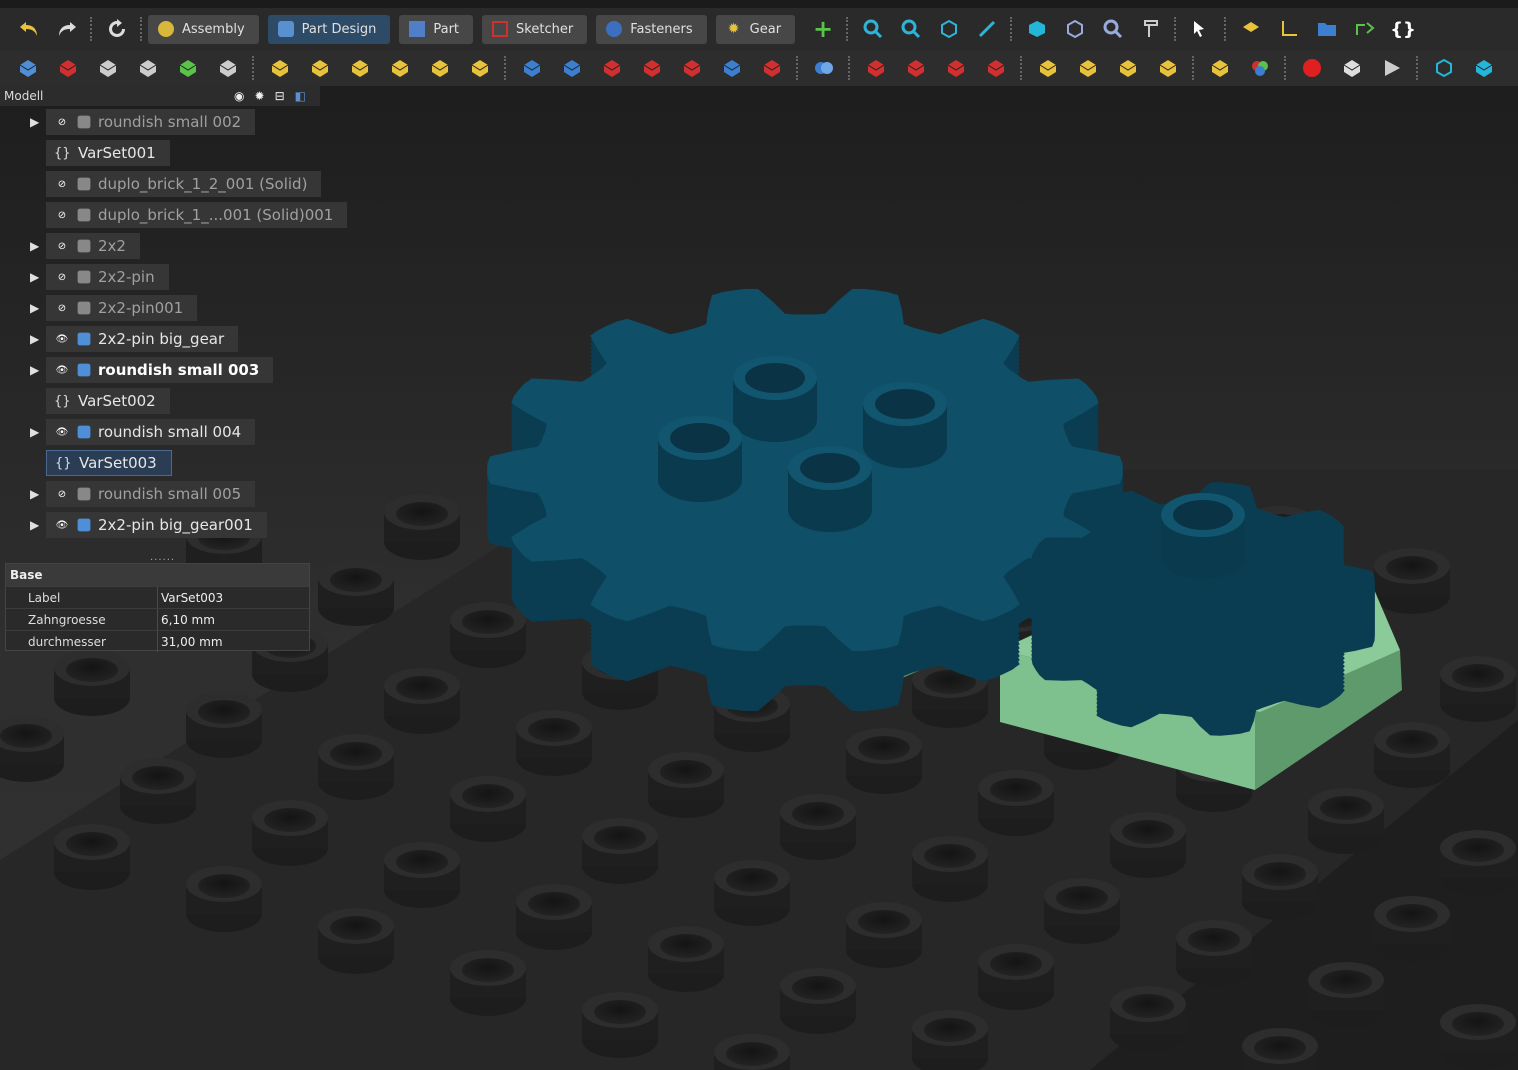 The image size is (1518, 1070). Describe the element at coordinates (1168, 68) in the screenshot. I see `multi-transform-icon` at that location.